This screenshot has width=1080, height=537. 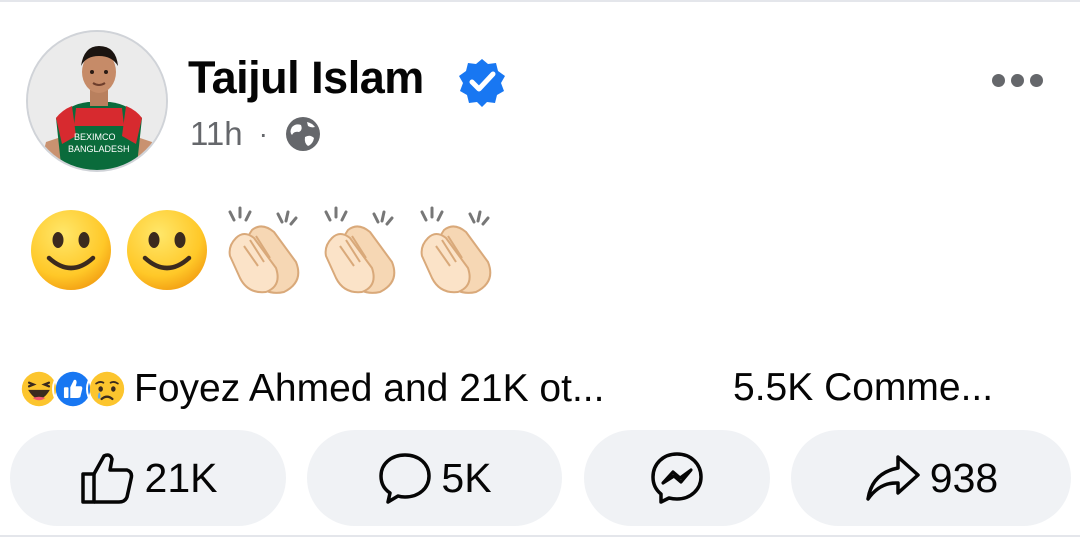 What do you see at coordinates (482, 83) in the screenshot?
I see `verified-badge-icon` at bounding box center [482, 83].